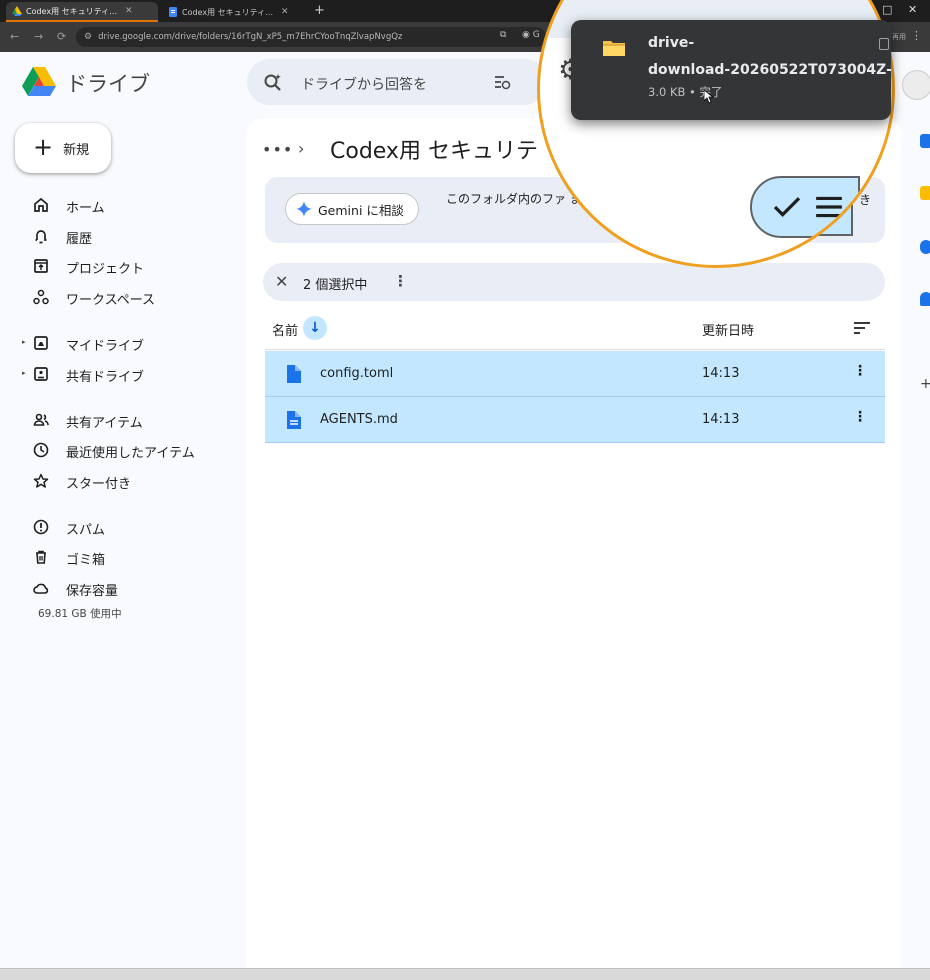 The width and height of the screenshot is (930, 980). I want to click on new-button-label: 新規, so click(76, 150).